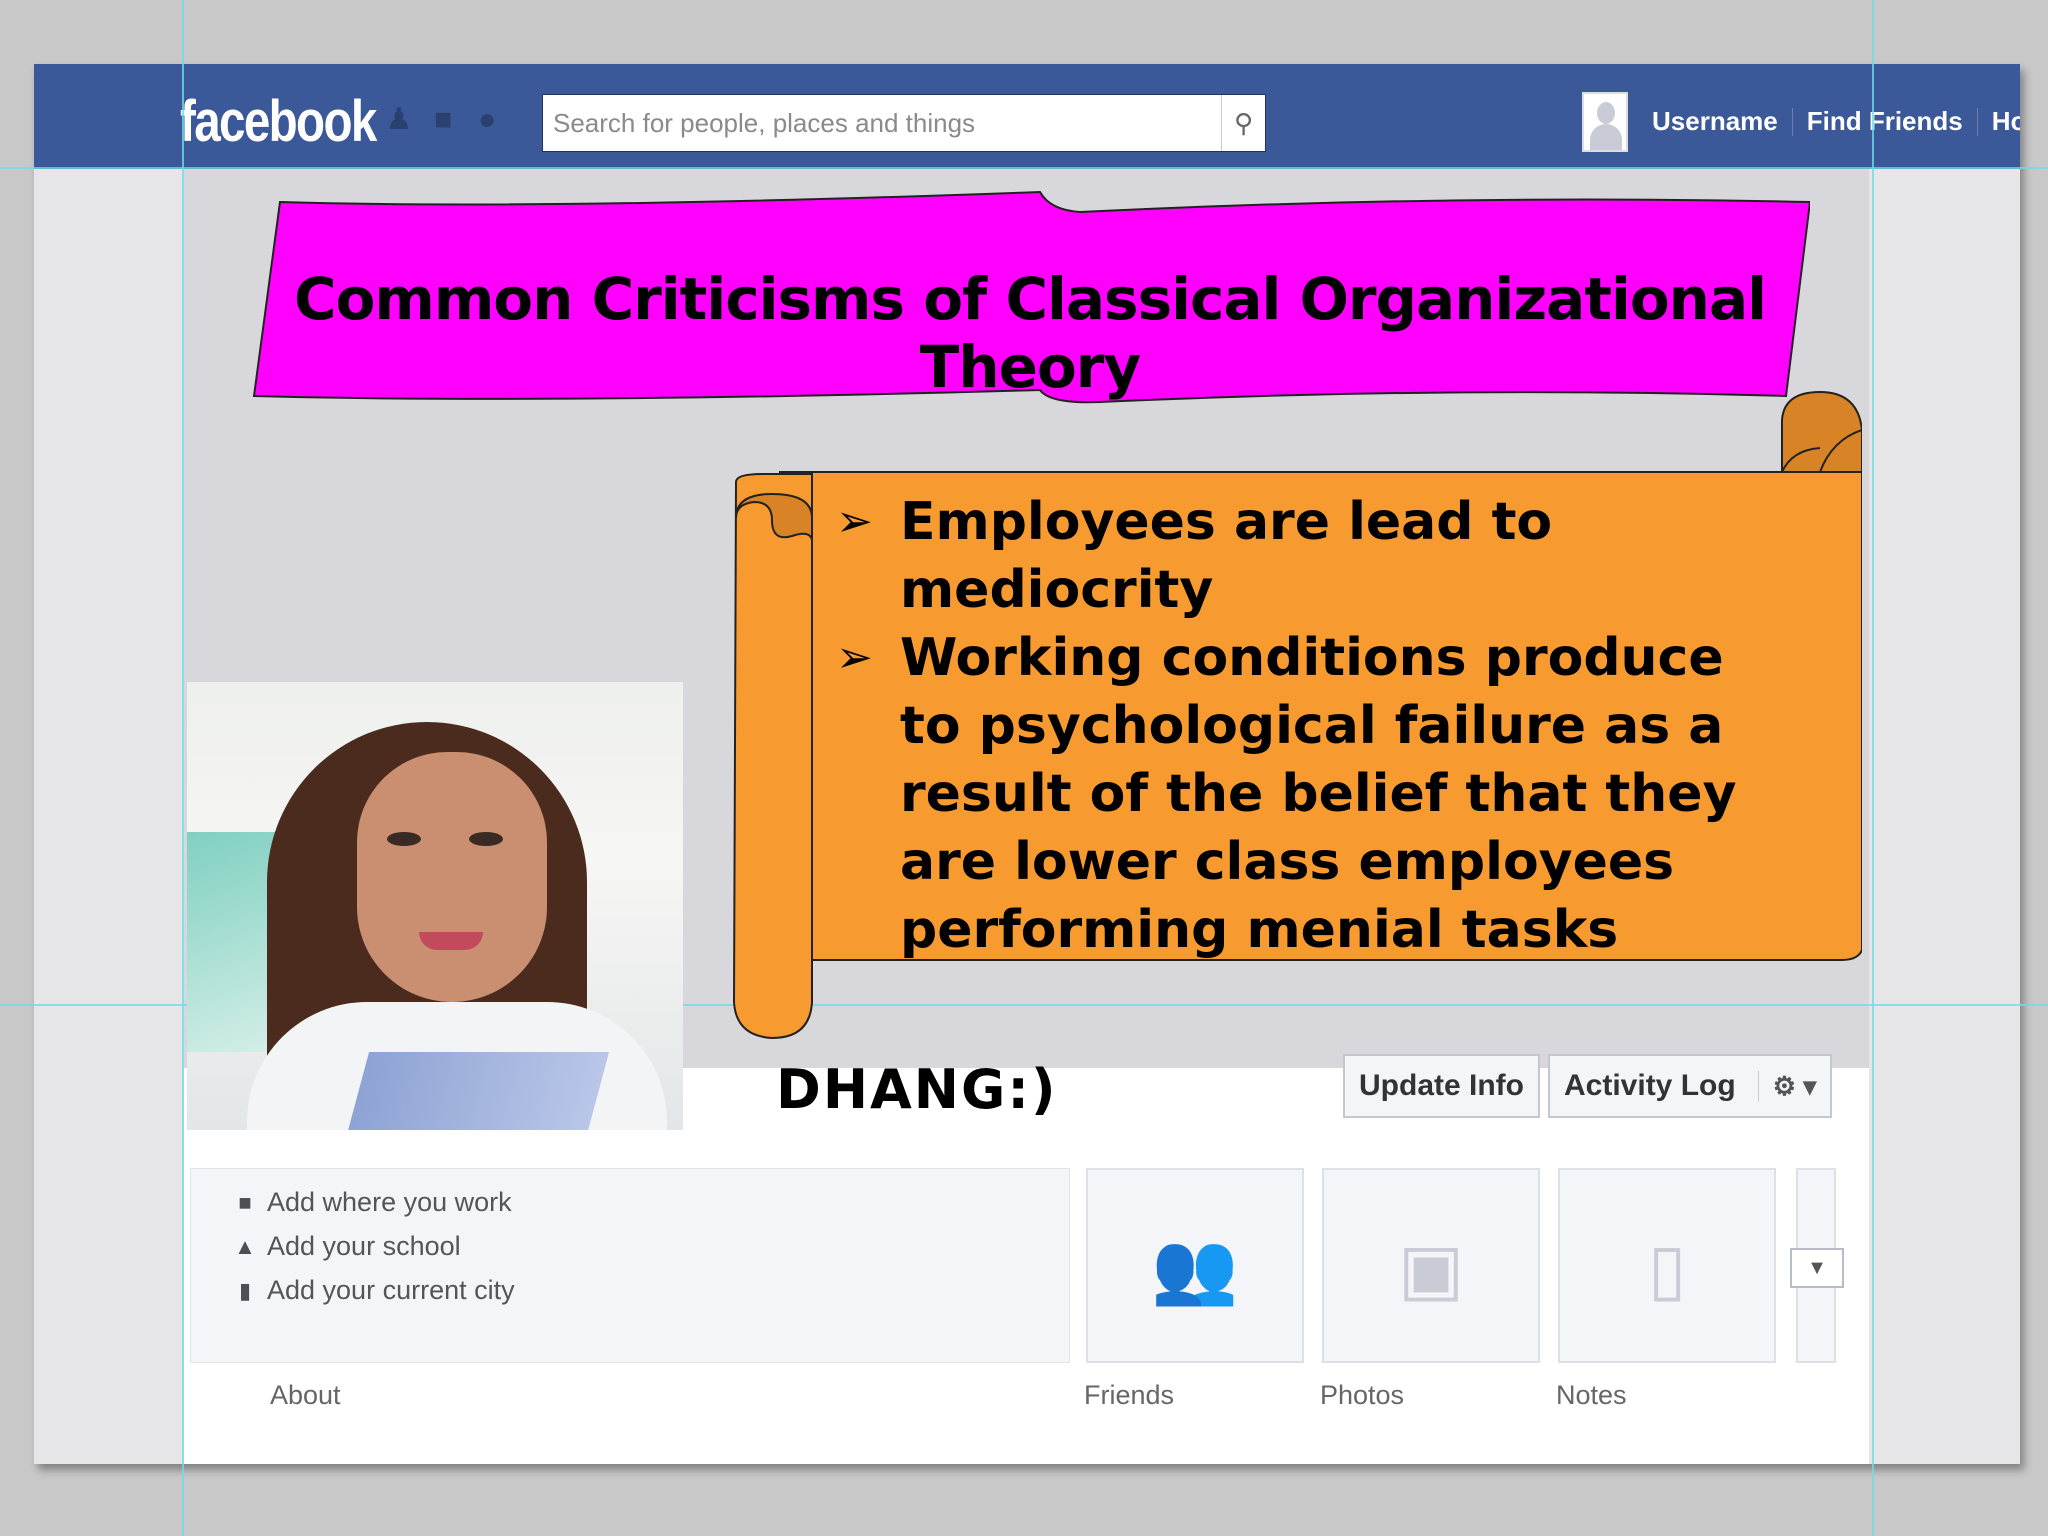 Image resolution: width=2048 pixels, height=1536 pixels. I want to click on search-icon: ⚲, so click(1243, 123).